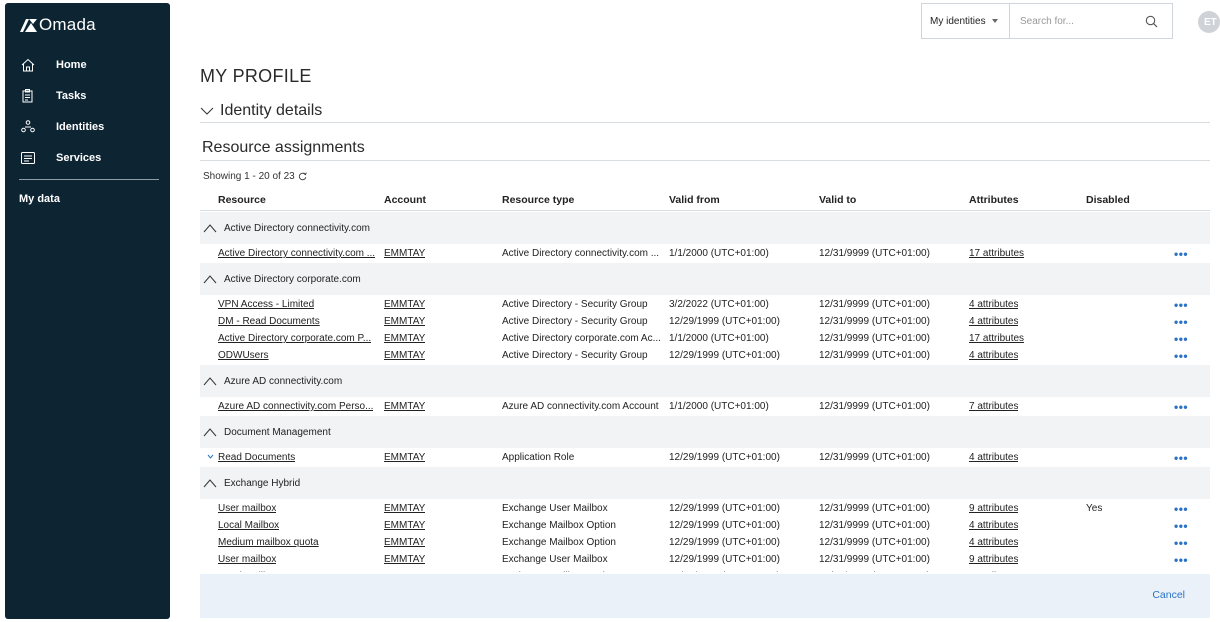 This screenshot has width=1220, height=622. Describe the element at coordinates (705, 279) in the screenshot. I see `group-header: Active Directory corporate.com` at that location.